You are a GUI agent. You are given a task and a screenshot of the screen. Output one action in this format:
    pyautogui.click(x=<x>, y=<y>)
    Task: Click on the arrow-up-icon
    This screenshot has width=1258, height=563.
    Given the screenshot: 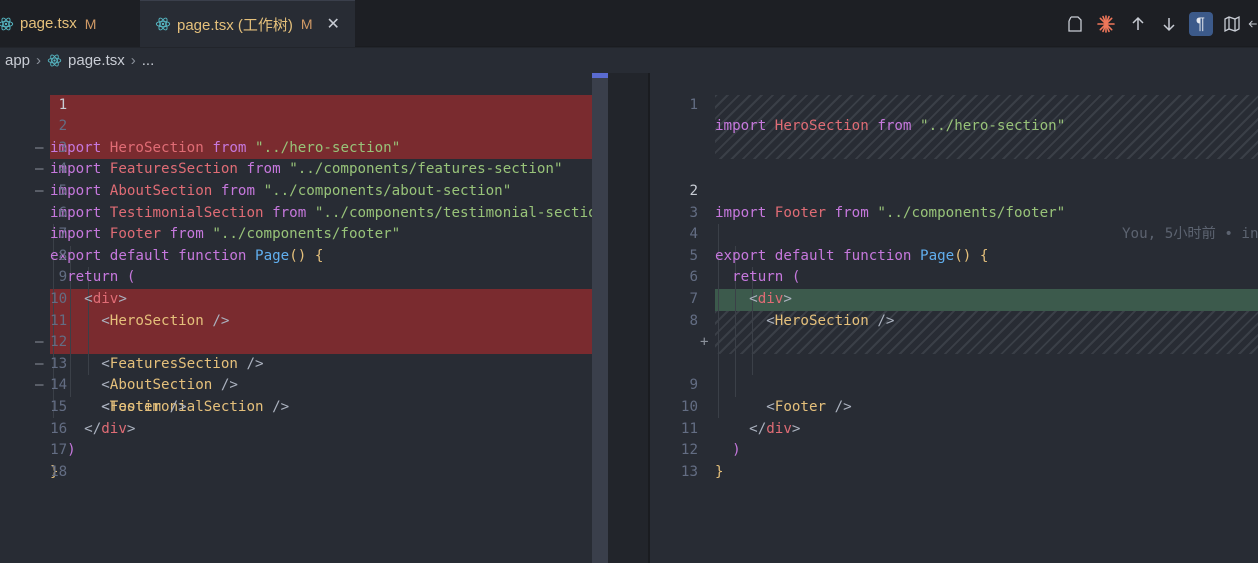 What is the action you would take?
    pyautogui.click(x=1138, y=24)
    